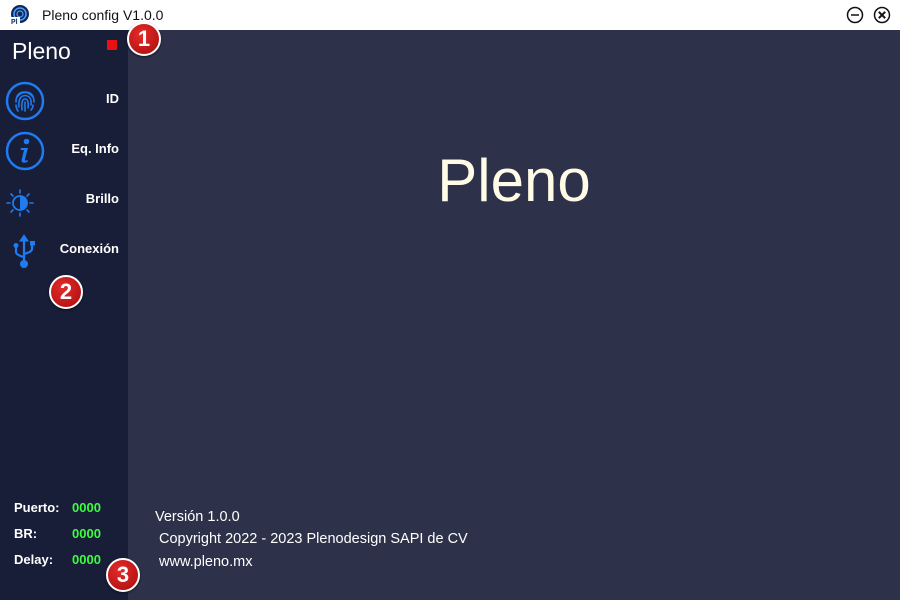 Image resolution: width=900 pixels, height=600 pixels. Describe the element at coordinates (86, 533) in the screenshot. I see `baud-rate-value: 0000` at that location.